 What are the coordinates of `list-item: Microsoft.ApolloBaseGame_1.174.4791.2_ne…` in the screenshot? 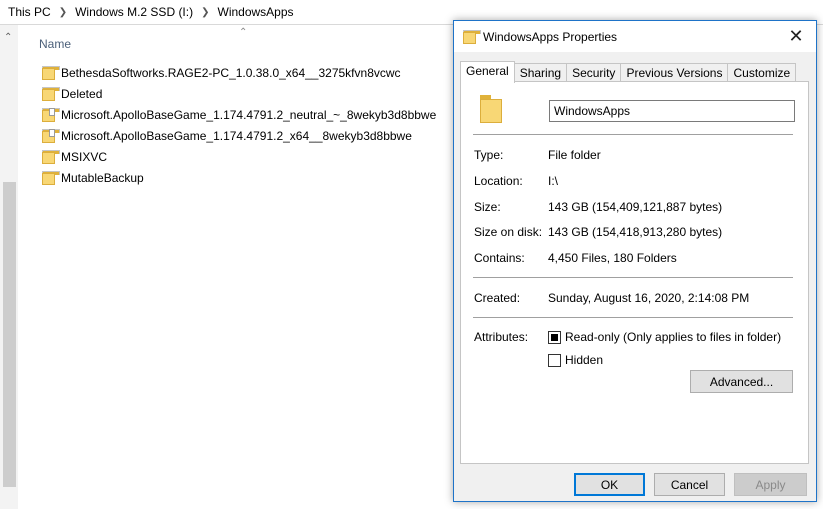 It's located at (239, 115).